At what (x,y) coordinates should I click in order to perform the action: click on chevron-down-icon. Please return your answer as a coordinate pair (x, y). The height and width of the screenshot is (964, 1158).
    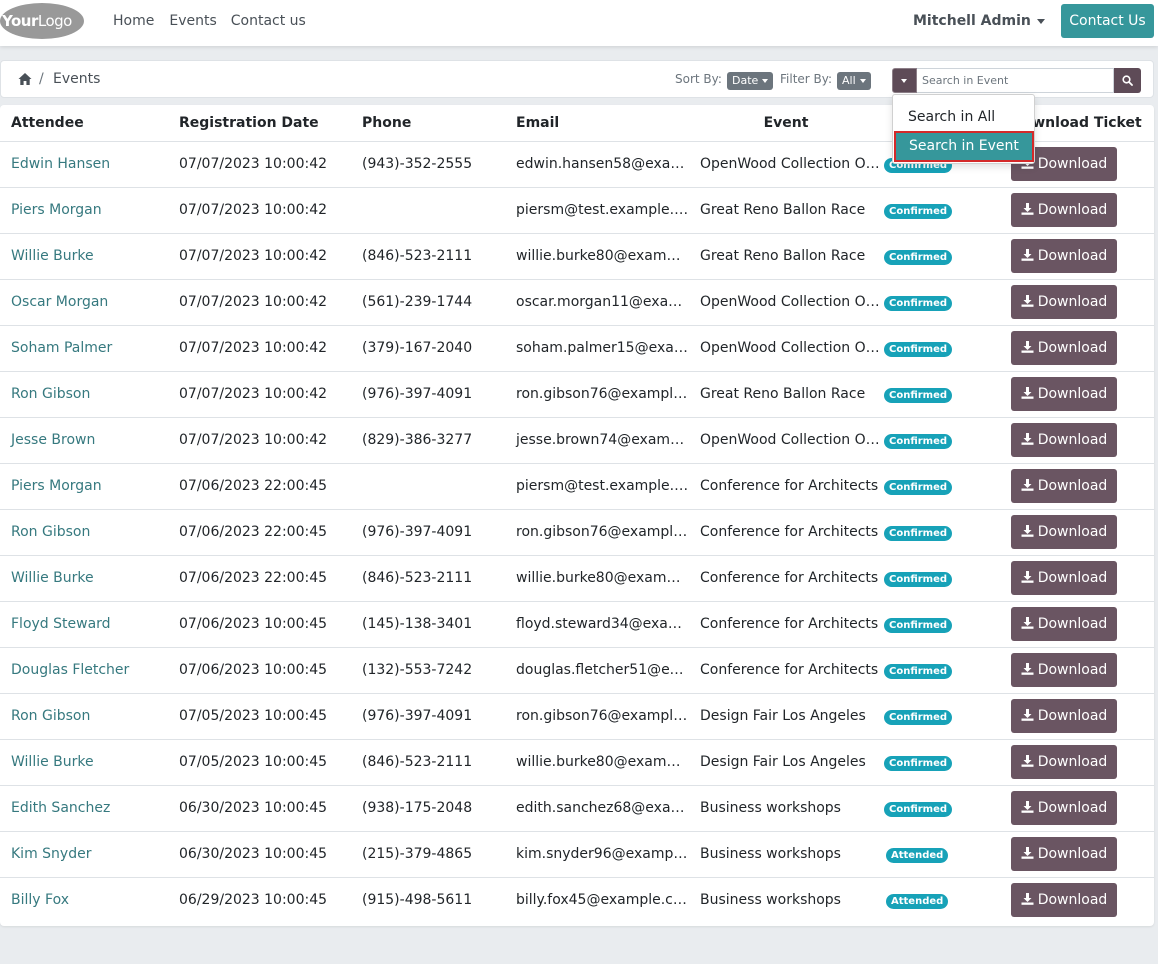
    Looking at the image, I should click on (904, 81).